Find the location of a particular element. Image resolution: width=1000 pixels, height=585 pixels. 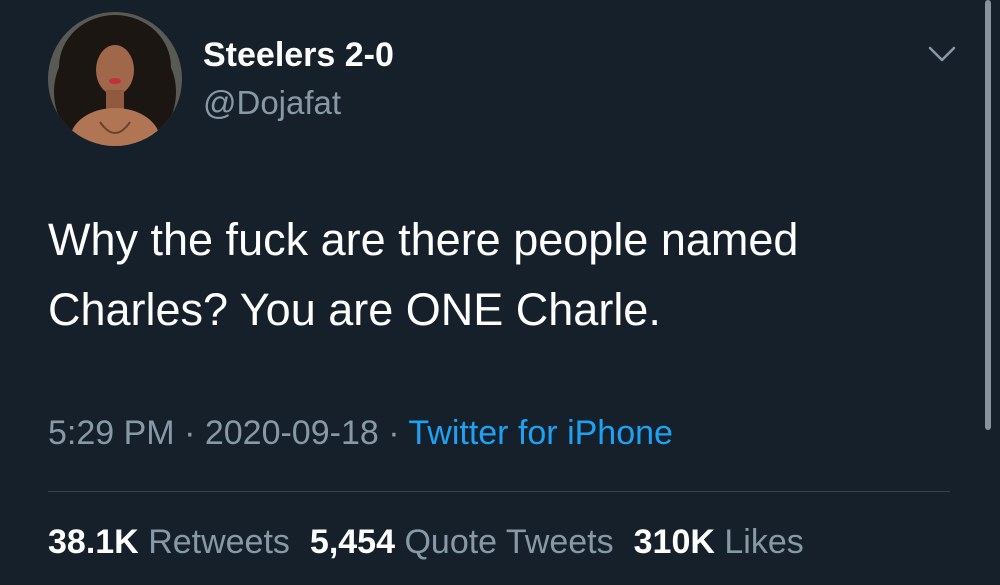

chevron-down-icon is located at coordinates (942, 54).